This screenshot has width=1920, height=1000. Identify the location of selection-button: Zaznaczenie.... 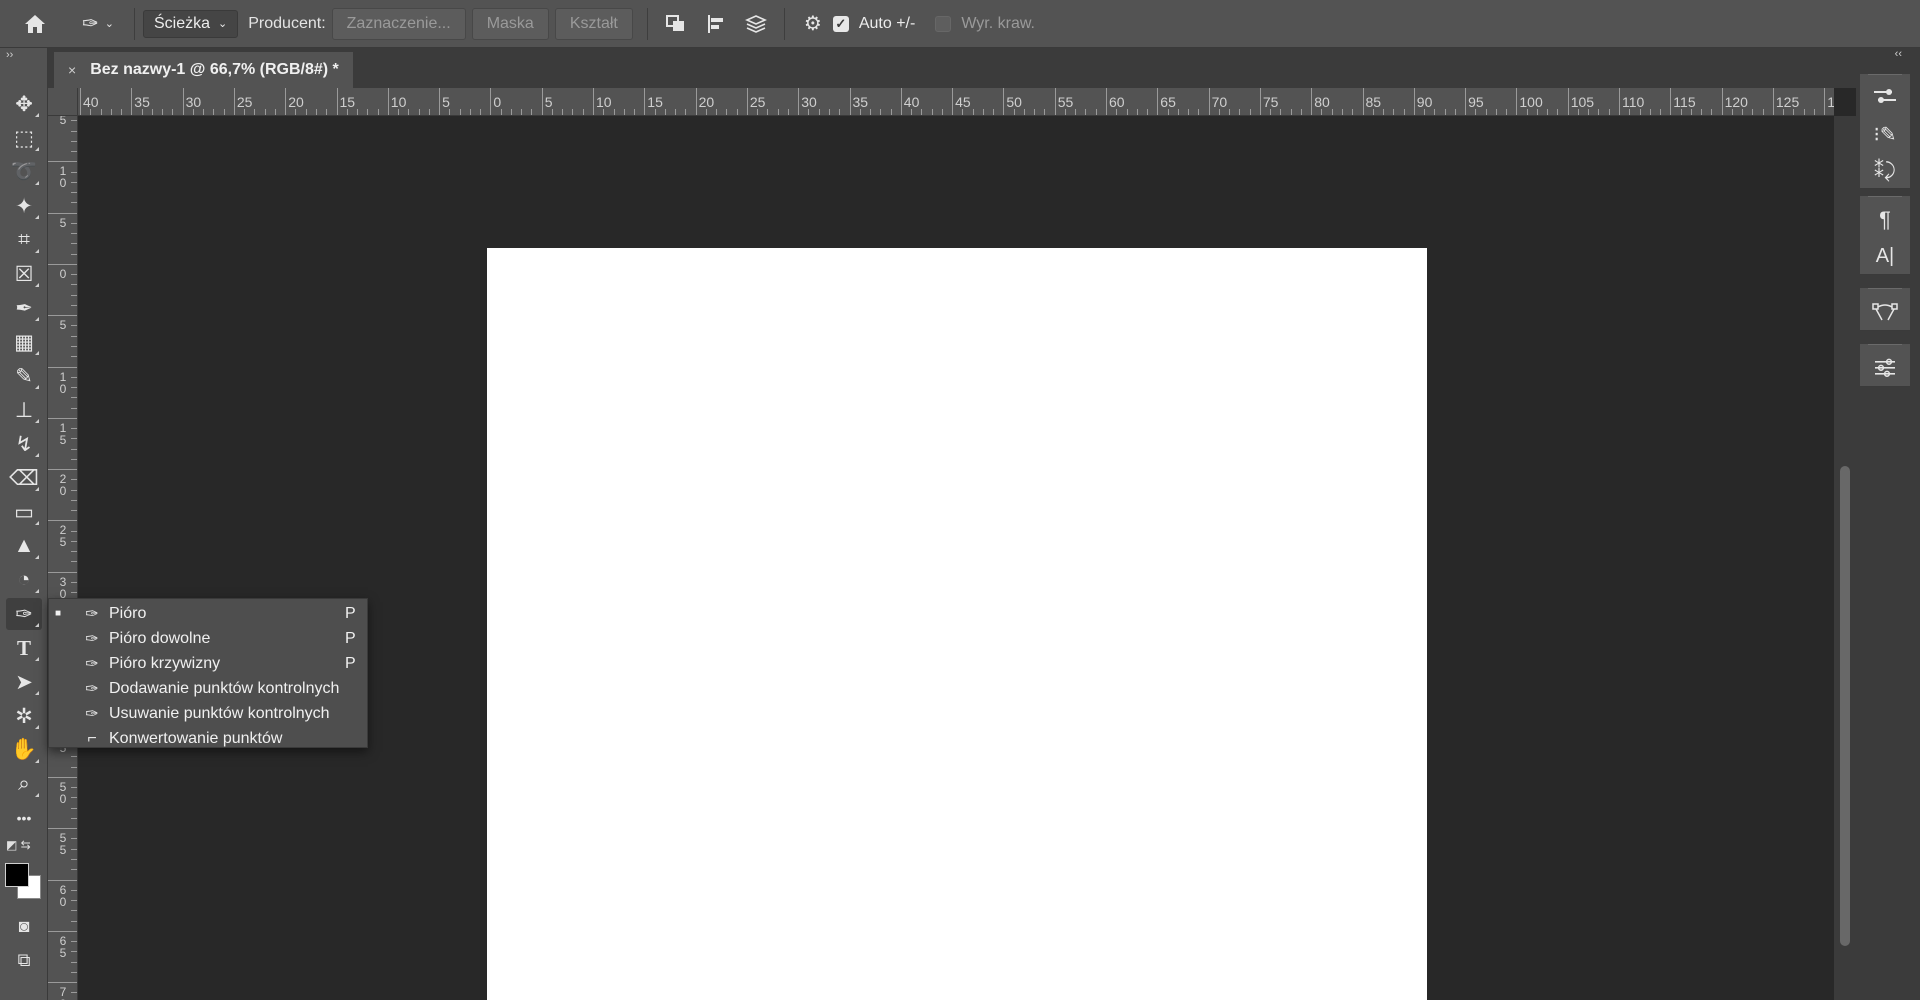
(398, 23).